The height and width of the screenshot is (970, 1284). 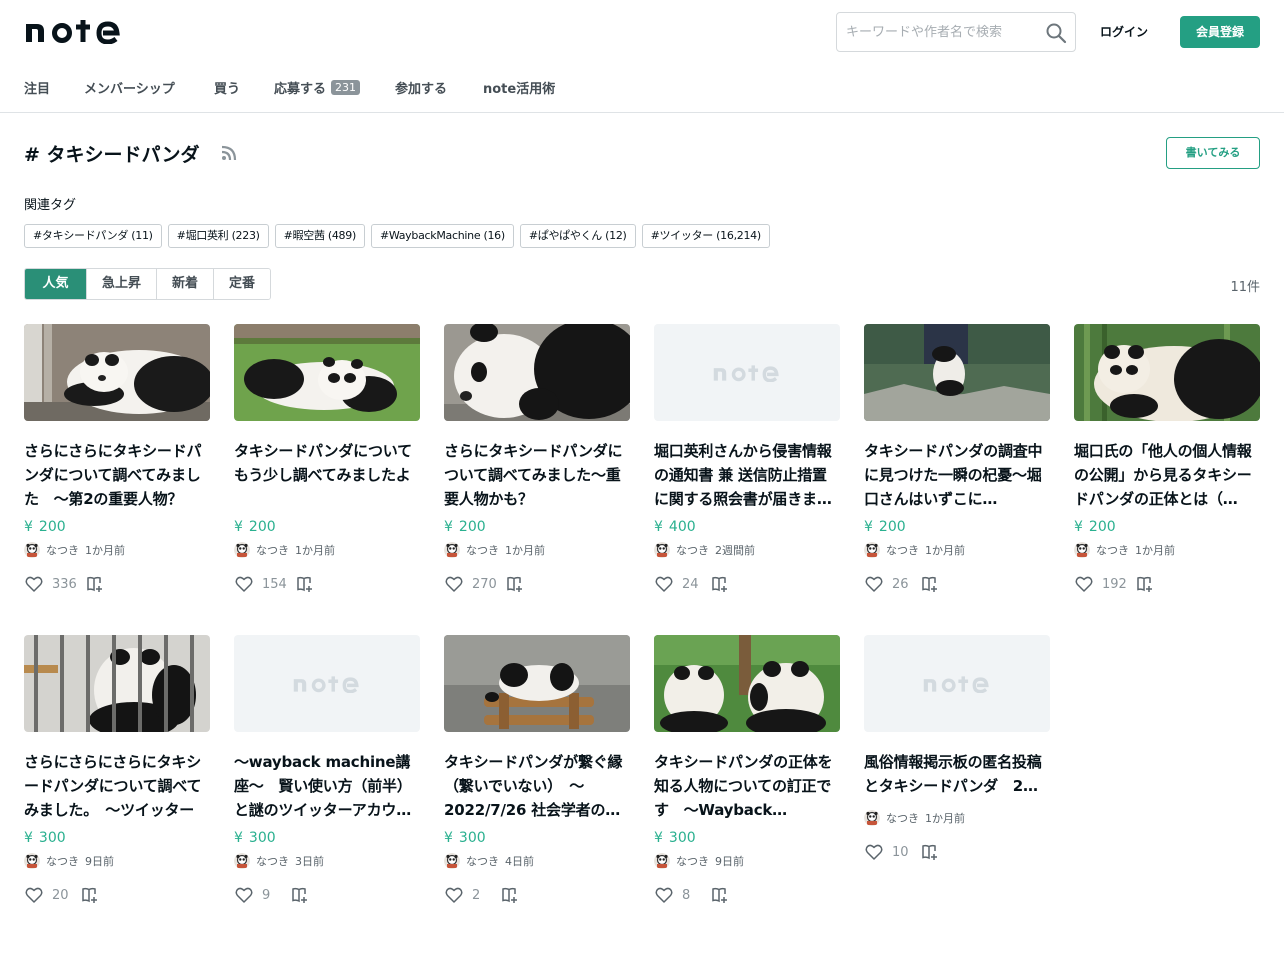 I want to click on note-logo, so click(x=74, y=31).